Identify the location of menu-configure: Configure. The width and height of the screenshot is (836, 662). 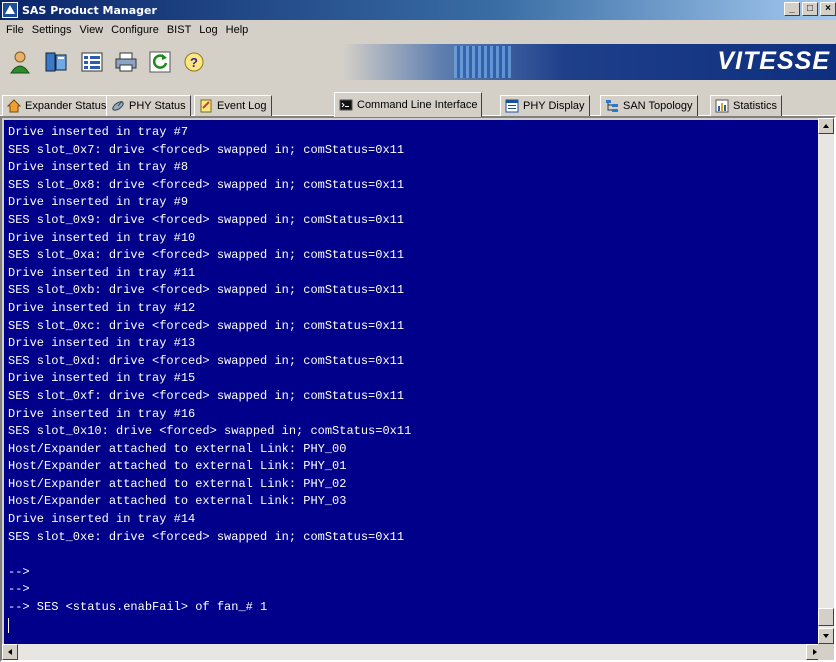
(137, 30).